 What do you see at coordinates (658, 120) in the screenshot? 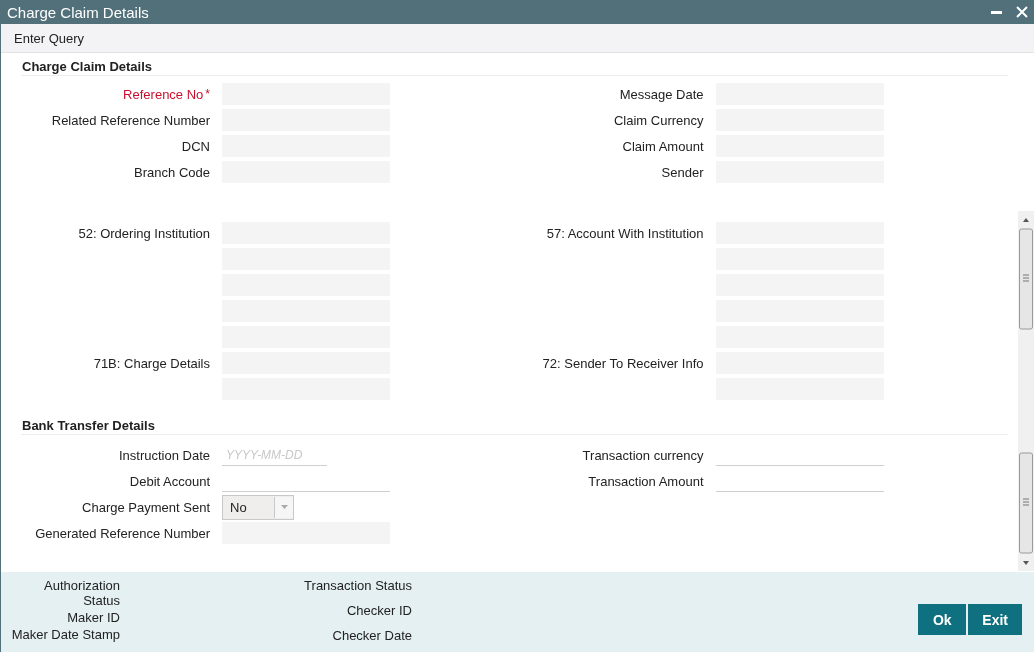
I see `field-label: Claim Currency` at bounding box center [658, 120].